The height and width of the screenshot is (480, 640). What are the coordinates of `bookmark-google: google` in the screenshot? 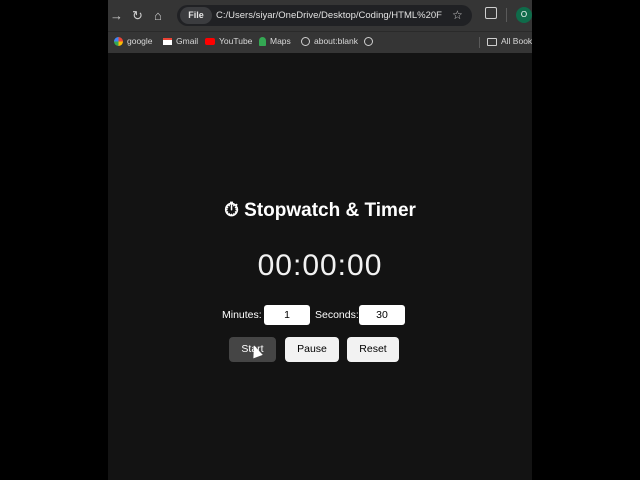 It's located at (133, 42).